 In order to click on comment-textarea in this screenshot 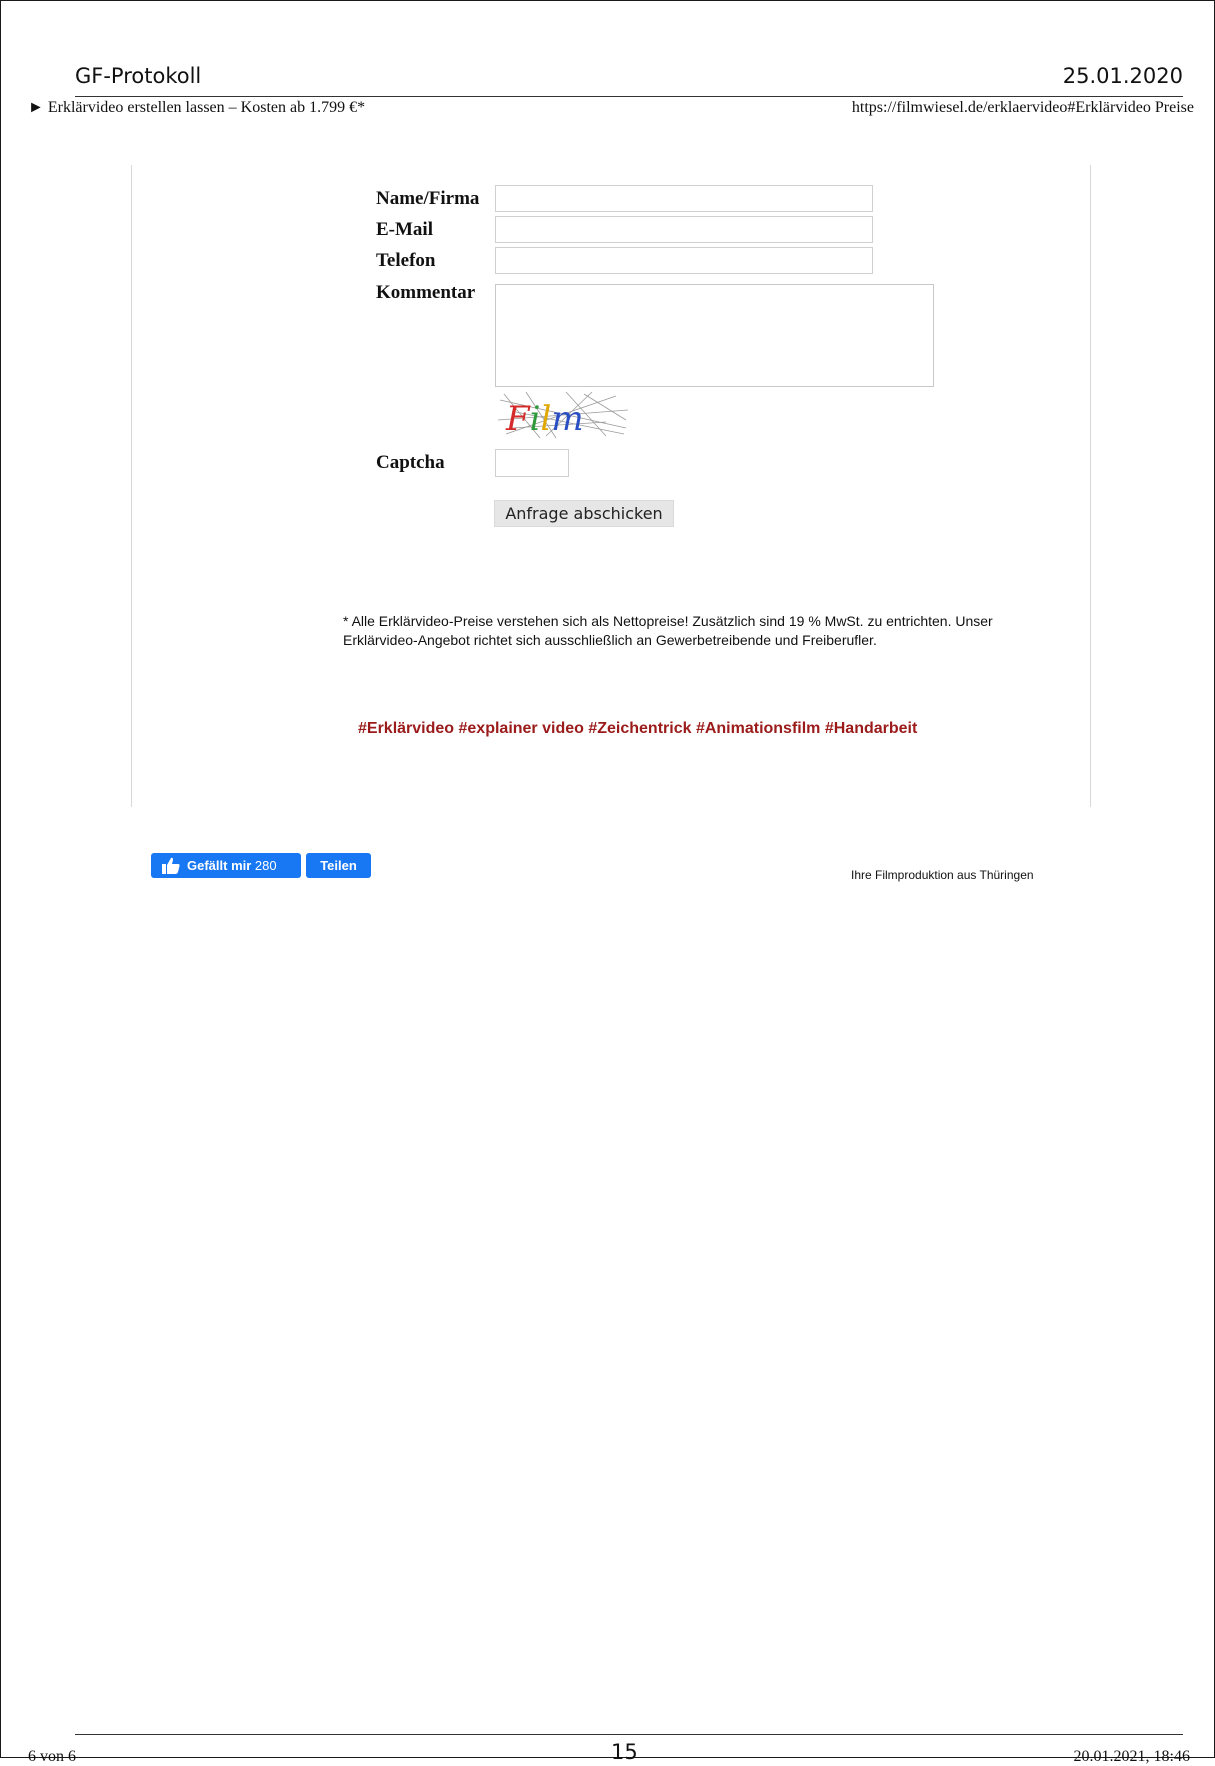, I will do `click(714, 335)`.